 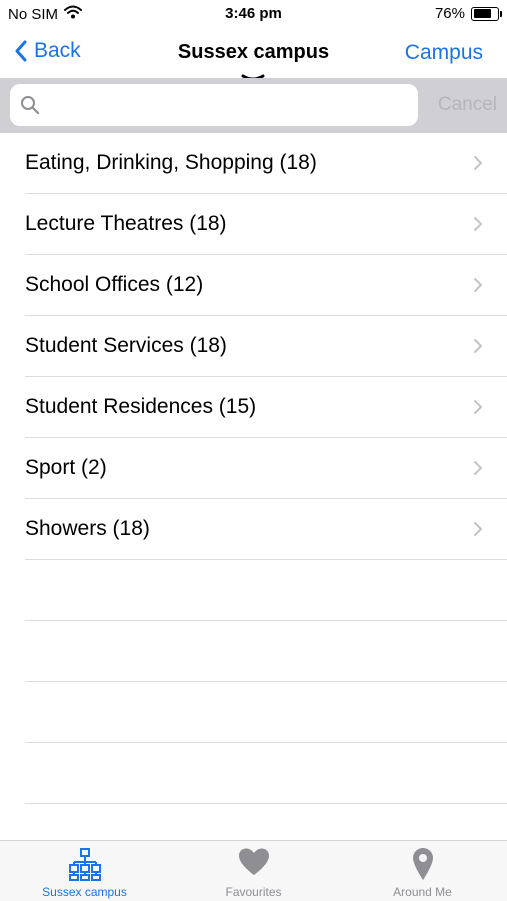 I want to click on search-bar: Cancel, so click(x=253, y=105).